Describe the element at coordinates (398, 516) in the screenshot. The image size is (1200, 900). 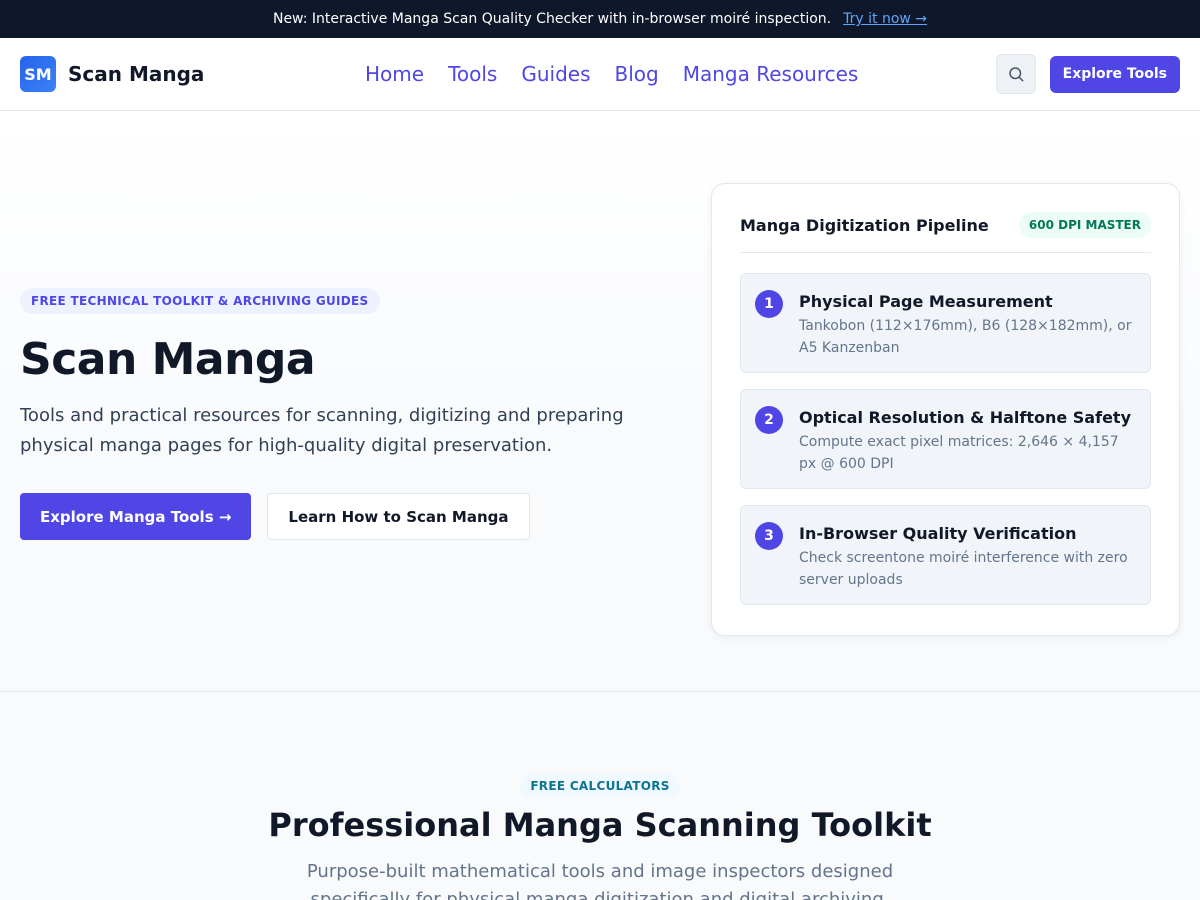
I see `learn-how-to-scan-button: Learn How to Scan Manga` at that location.